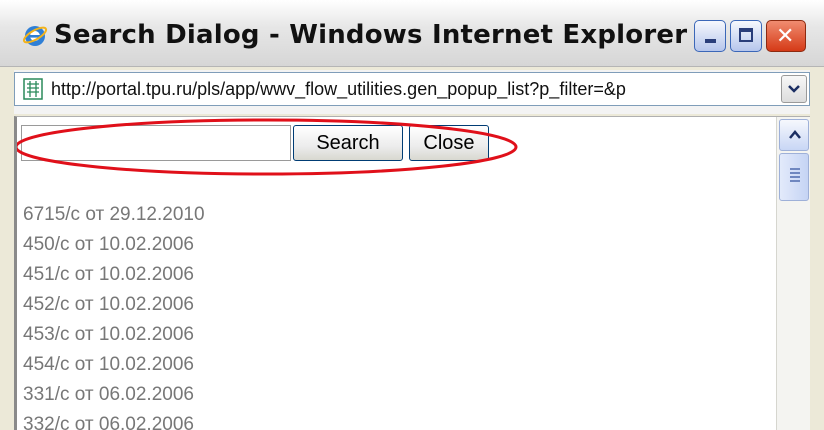  What do you see at coordinates (114, 216) in the screenshot?
I see `list-item: 6715/с от 29.12.2010` at bounding box center [114, 216].